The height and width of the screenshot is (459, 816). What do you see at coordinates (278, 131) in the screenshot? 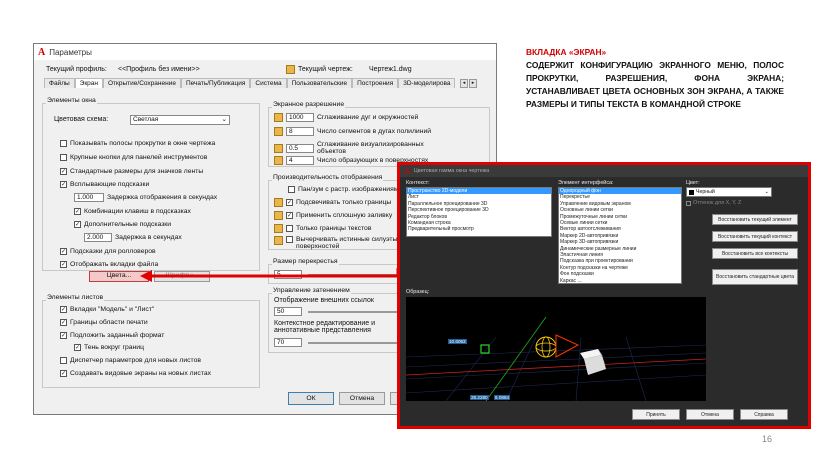
I see `resolution-icon` at bounding box center [278, 131].